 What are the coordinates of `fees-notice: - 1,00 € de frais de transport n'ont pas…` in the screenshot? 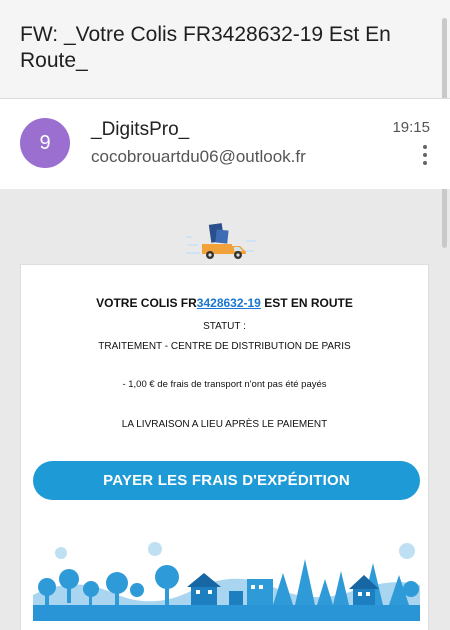 It's located at (224, 384).